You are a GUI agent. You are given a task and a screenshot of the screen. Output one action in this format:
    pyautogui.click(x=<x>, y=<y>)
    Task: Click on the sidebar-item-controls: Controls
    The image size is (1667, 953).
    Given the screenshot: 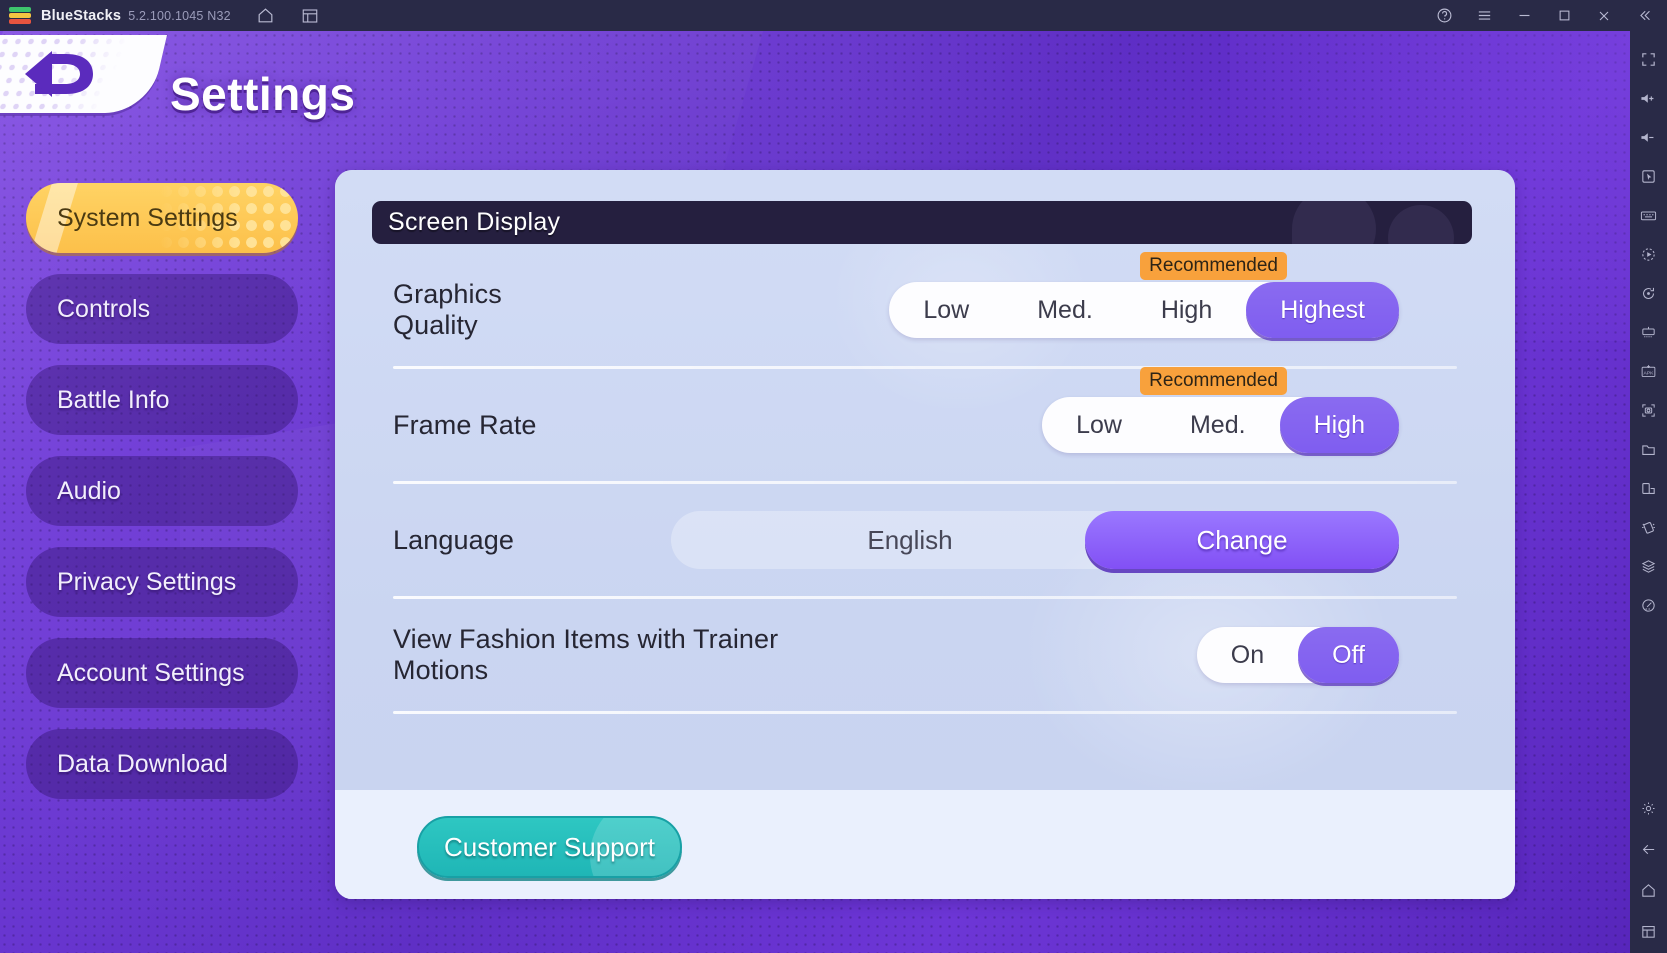 What is the action you would take?
    pyautogui.click(x=162, y=309)
    